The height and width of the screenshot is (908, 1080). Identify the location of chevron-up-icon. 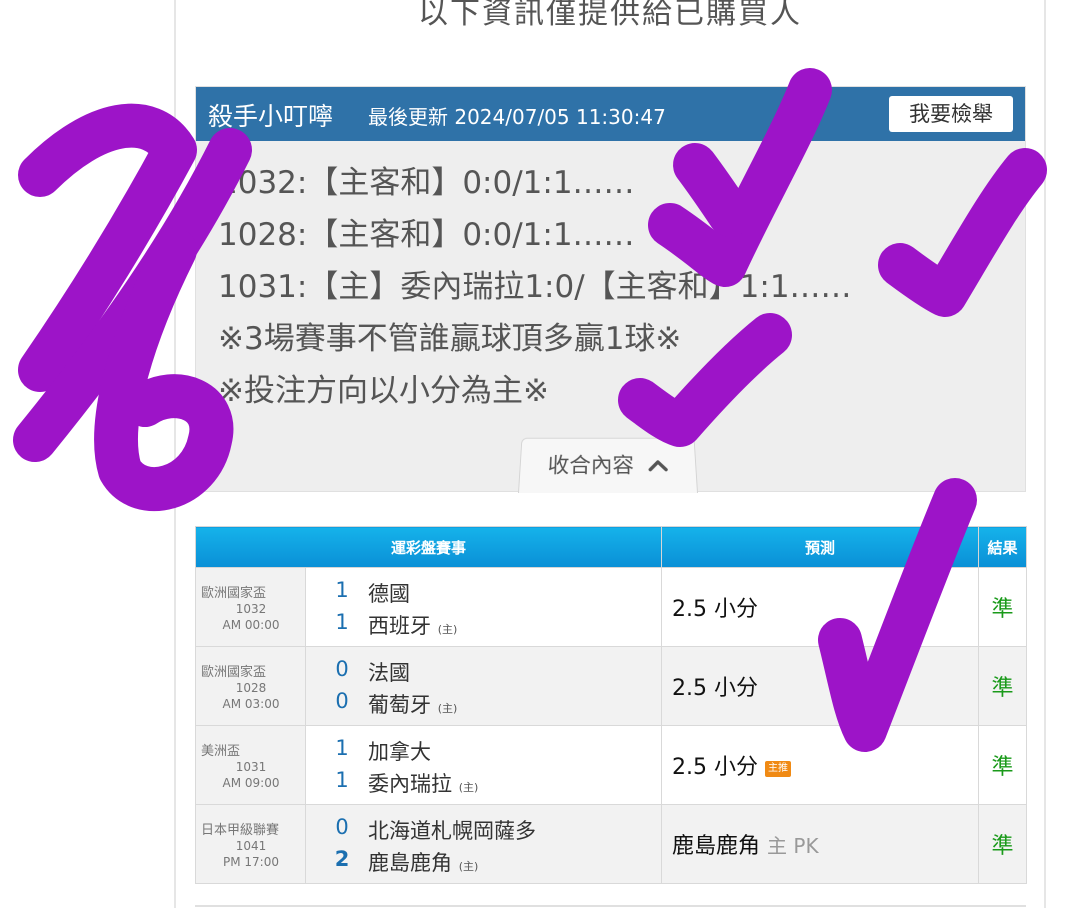
(654, 467).